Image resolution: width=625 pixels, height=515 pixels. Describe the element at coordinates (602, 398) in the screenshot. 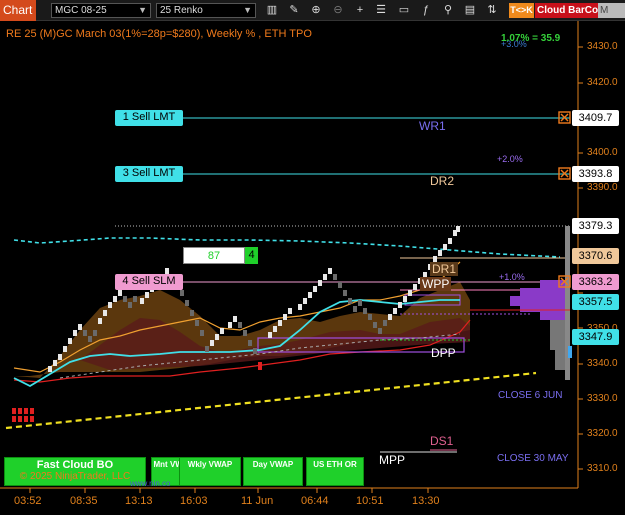

I see `price-tick-label: 3330.0` at that location.